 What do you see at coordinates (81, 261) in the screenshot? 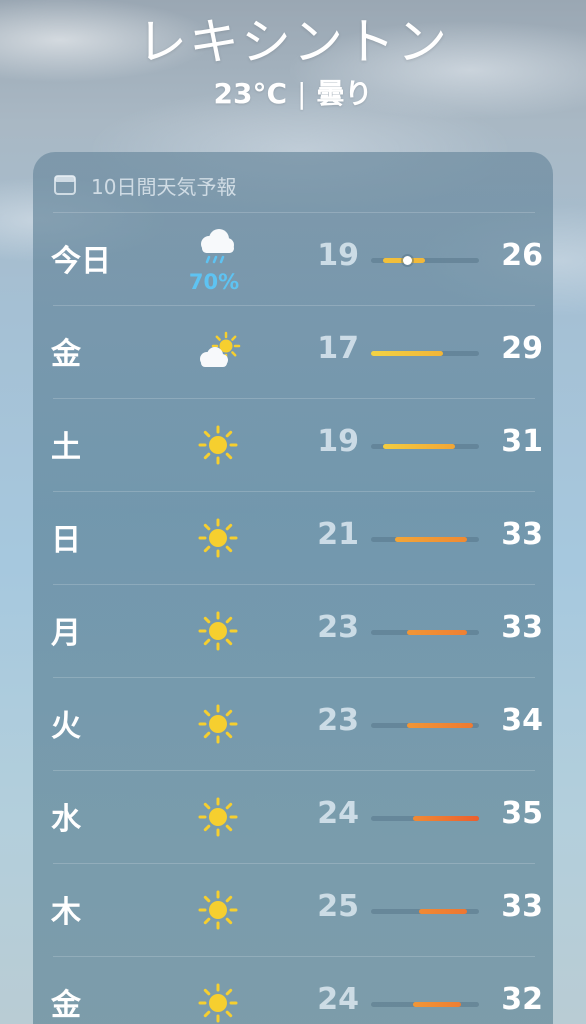
I see `day-label: 今日` at bounding box center [81, 261].